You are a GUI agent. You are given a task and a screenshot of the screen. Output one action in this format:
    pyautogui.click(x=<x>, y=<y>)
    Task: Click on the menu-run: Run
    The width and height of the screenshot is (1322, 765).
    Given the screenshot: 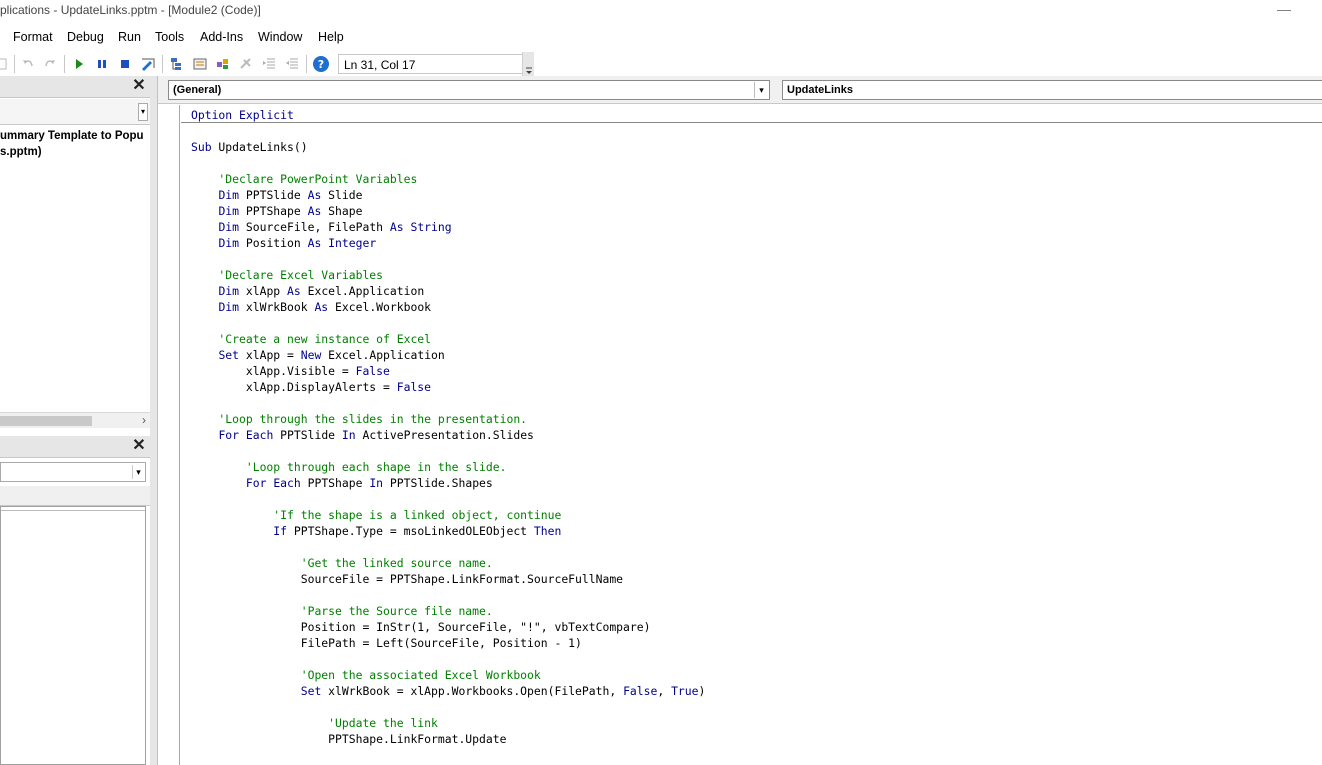 What is the action you would take?
    pyautogui.click(x=129, y=37)
    